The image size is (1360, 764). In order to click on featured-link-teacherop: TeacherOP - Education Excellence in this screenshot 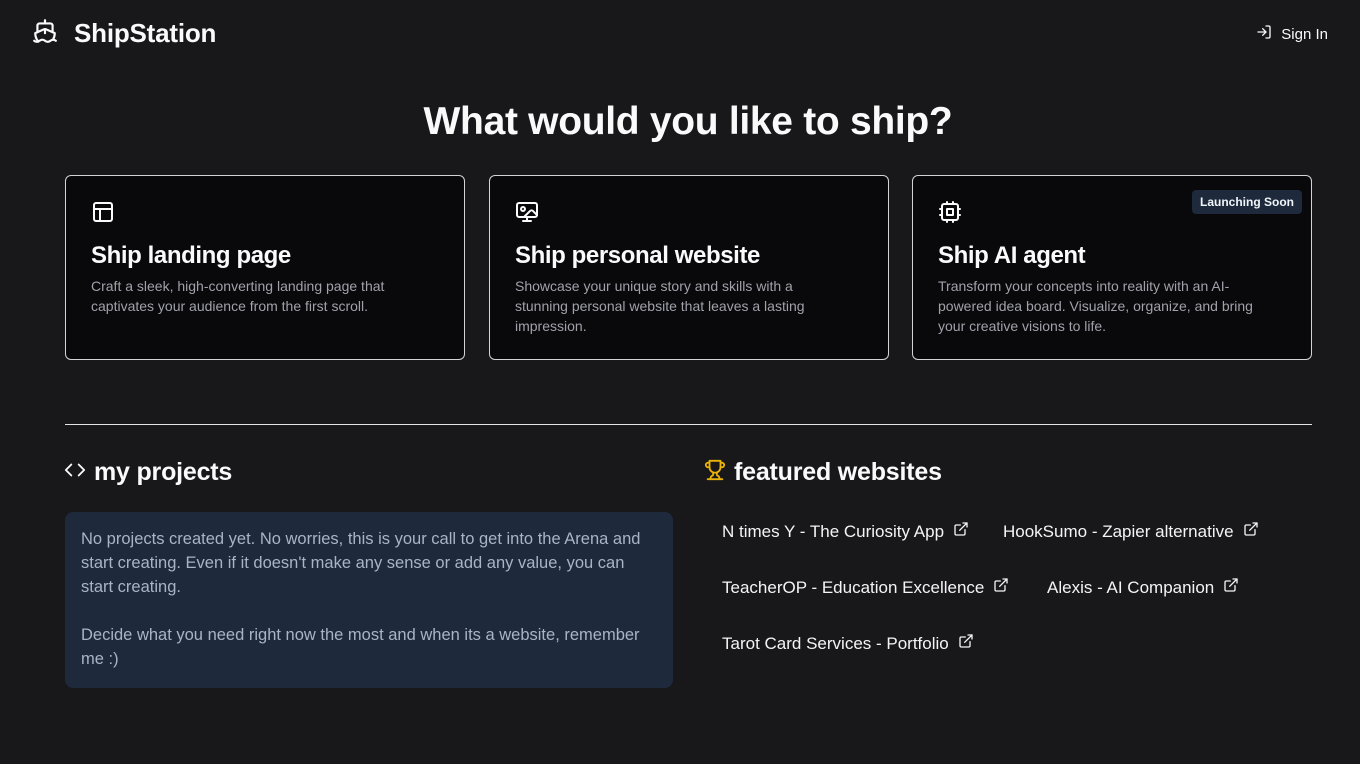, I will do `click(865, 587)`.